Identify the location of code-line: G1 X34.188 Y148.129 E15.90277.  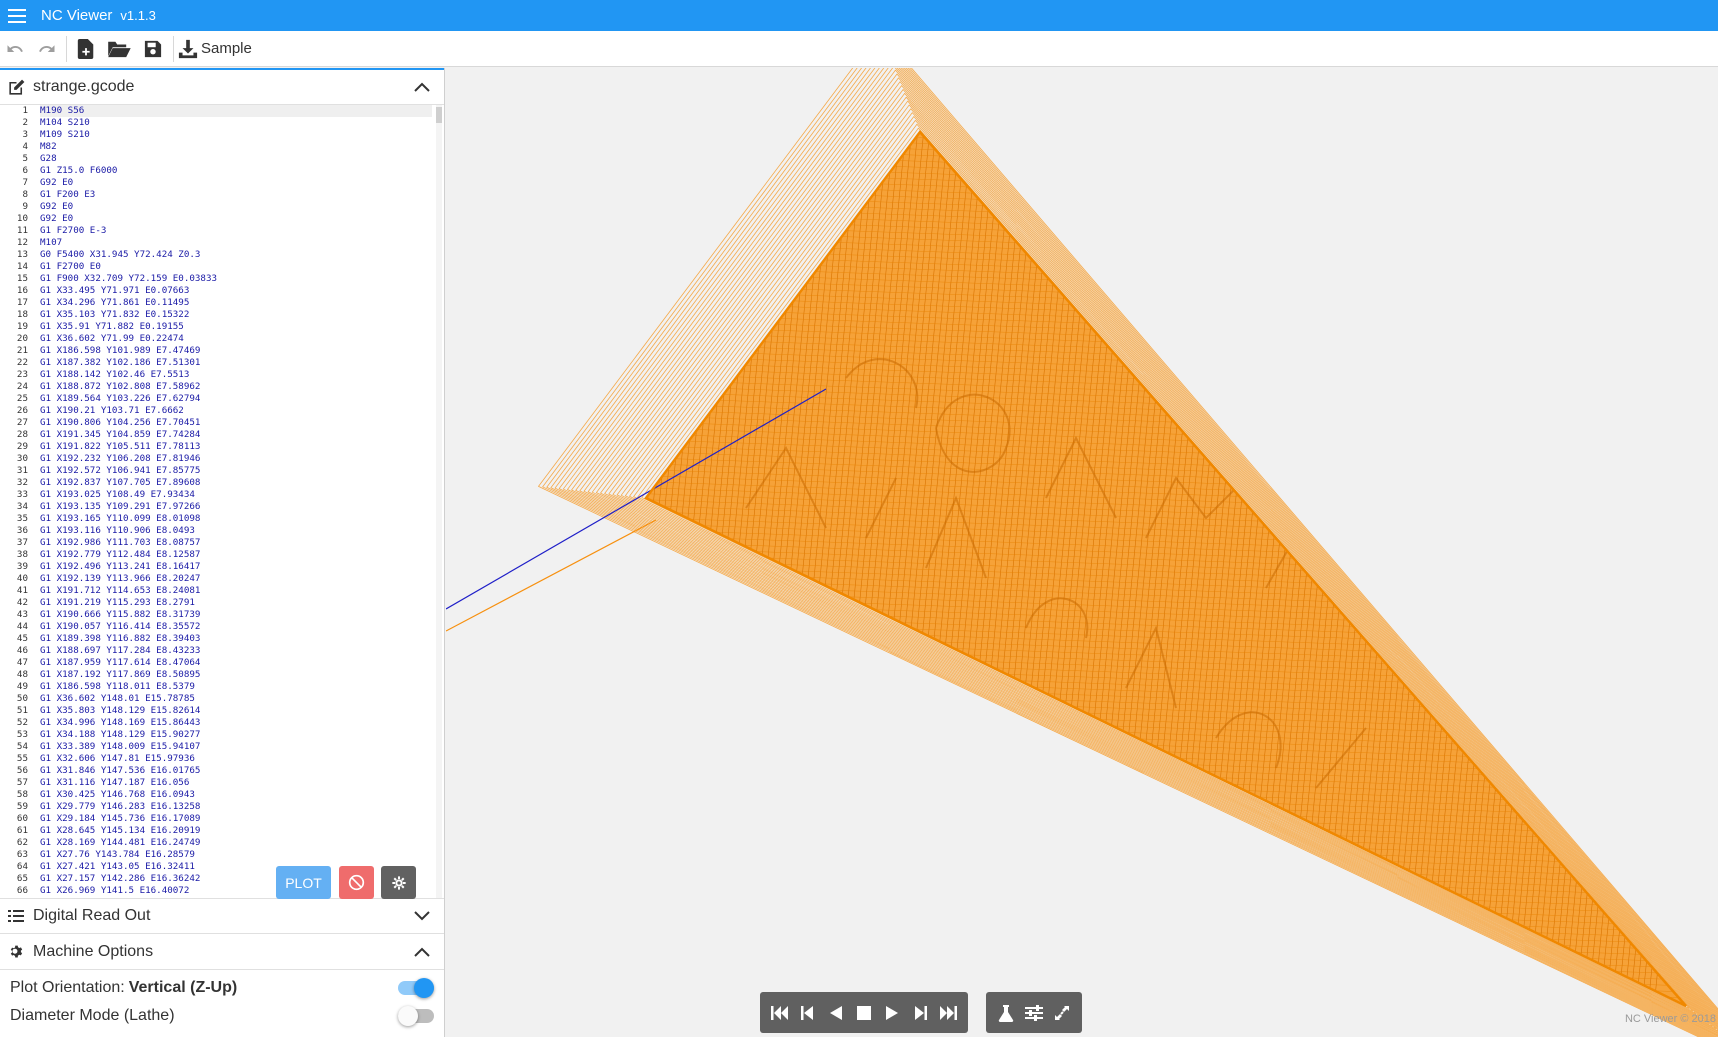
(236, 735).